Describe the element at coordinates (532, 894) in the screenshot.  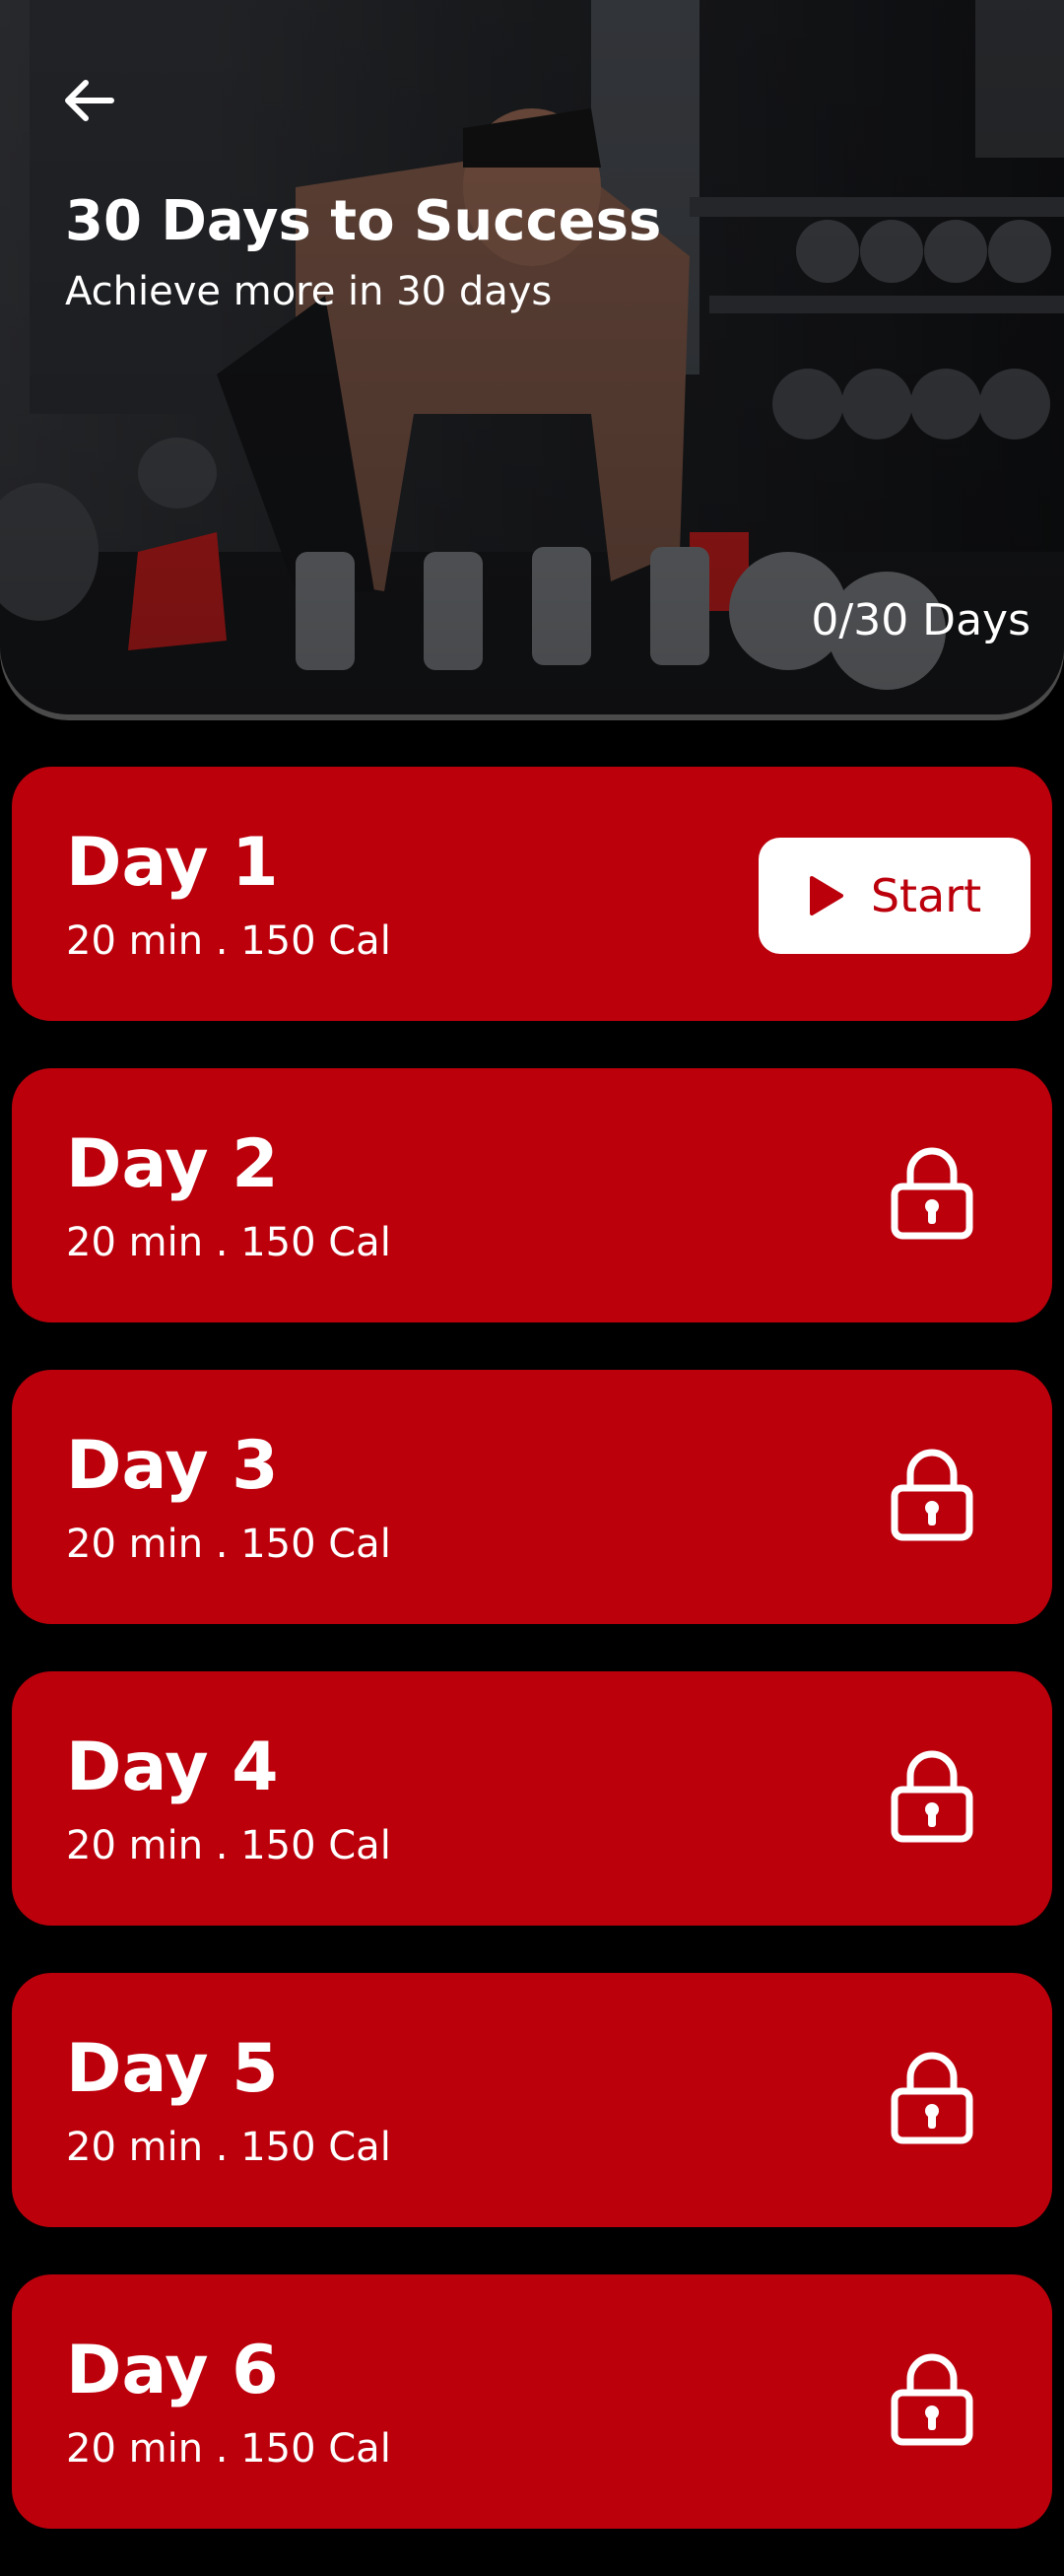
I see `day-card-1: Day 1 20 min . 150 Cal Start` at that location.